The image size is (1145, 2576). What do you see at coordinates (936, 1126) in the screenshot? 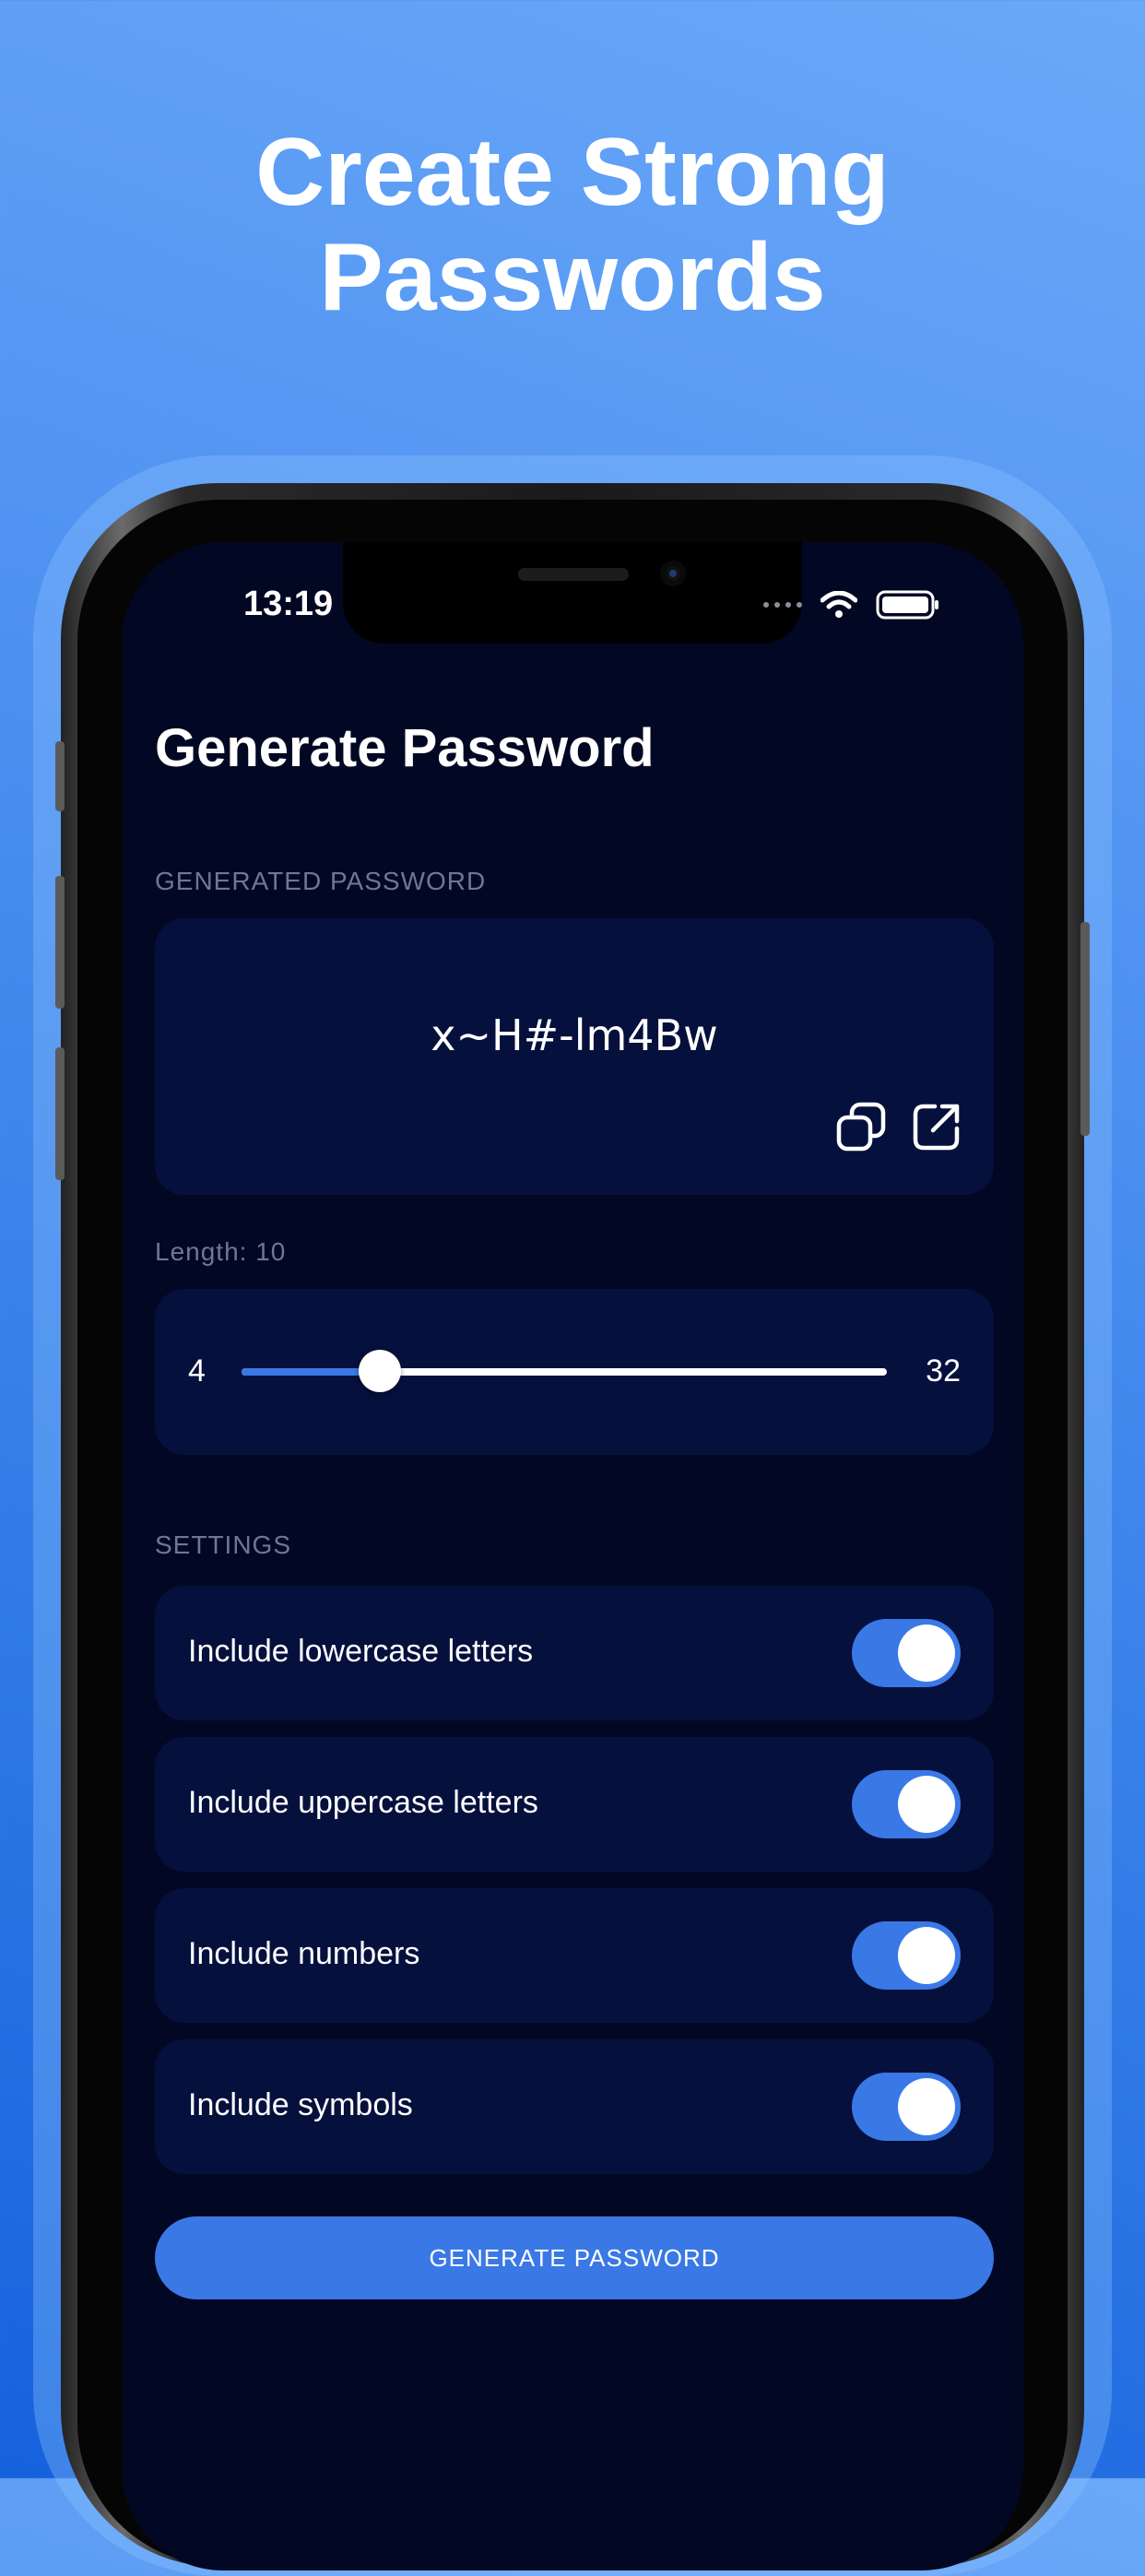
I see `share-icon` at bounding box center [936, 1126].